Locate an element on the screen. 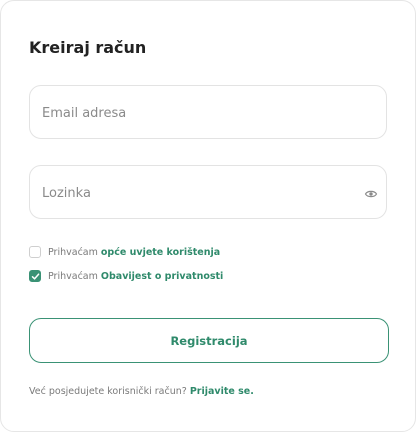 This screenshot has width=416, height=432. login-link: Prijavite se. is located at coordinates (222, 391).